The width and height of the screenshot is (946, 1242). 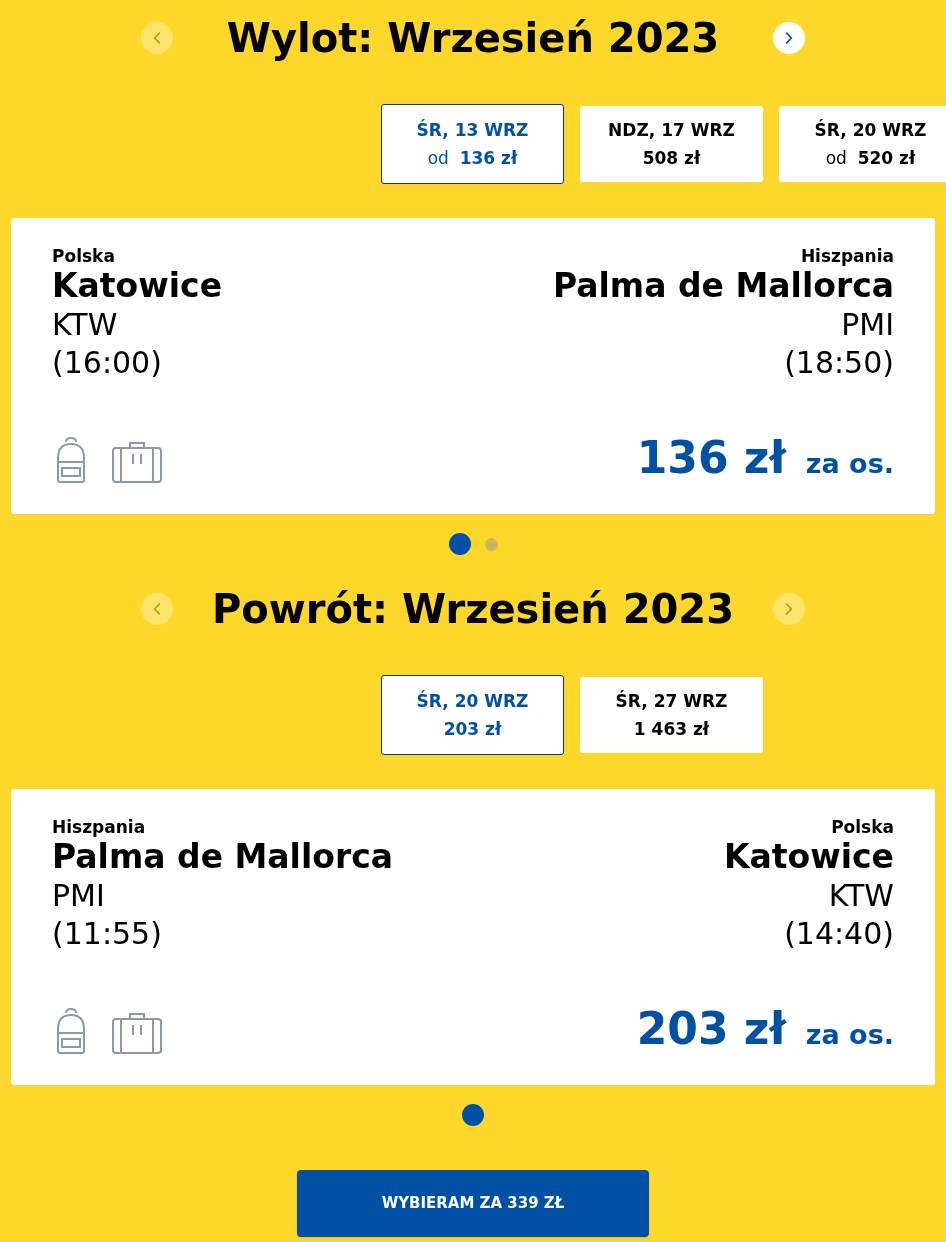 What do you see at coordinates (839, 363) in the screenshot?
I see `departure-time: (18:50)` at bounding box center [839, 363].